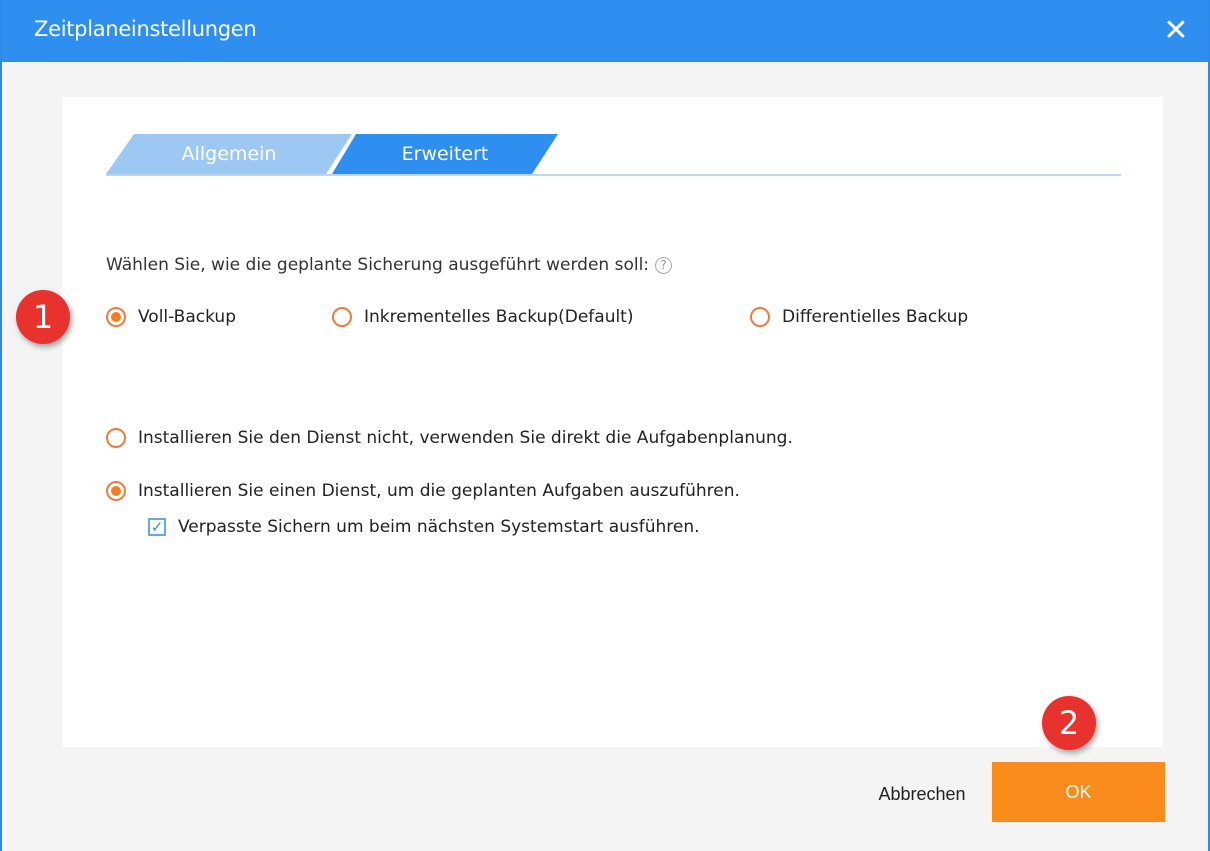 The image size is (1210, 851). Describe the element at coordinates (664, 265) in the screenshot. I see `help-icon: ?` at that location.